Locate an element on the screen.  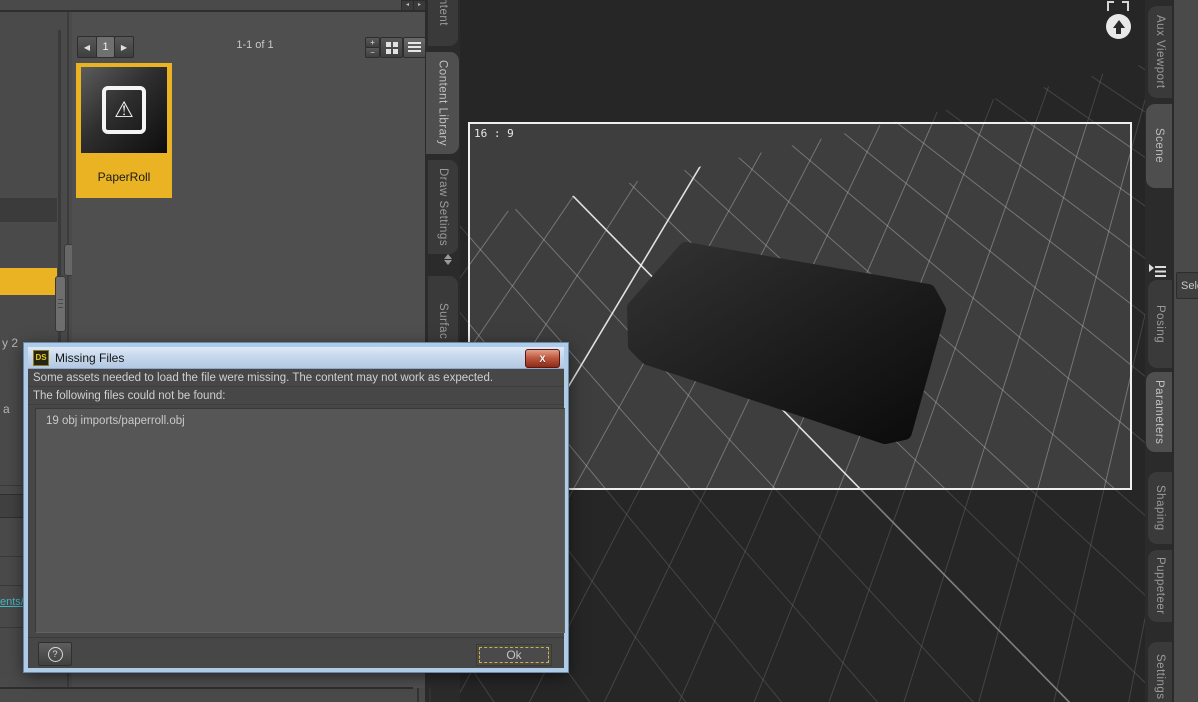
list-view-icon is located at coordinates (414, 47).